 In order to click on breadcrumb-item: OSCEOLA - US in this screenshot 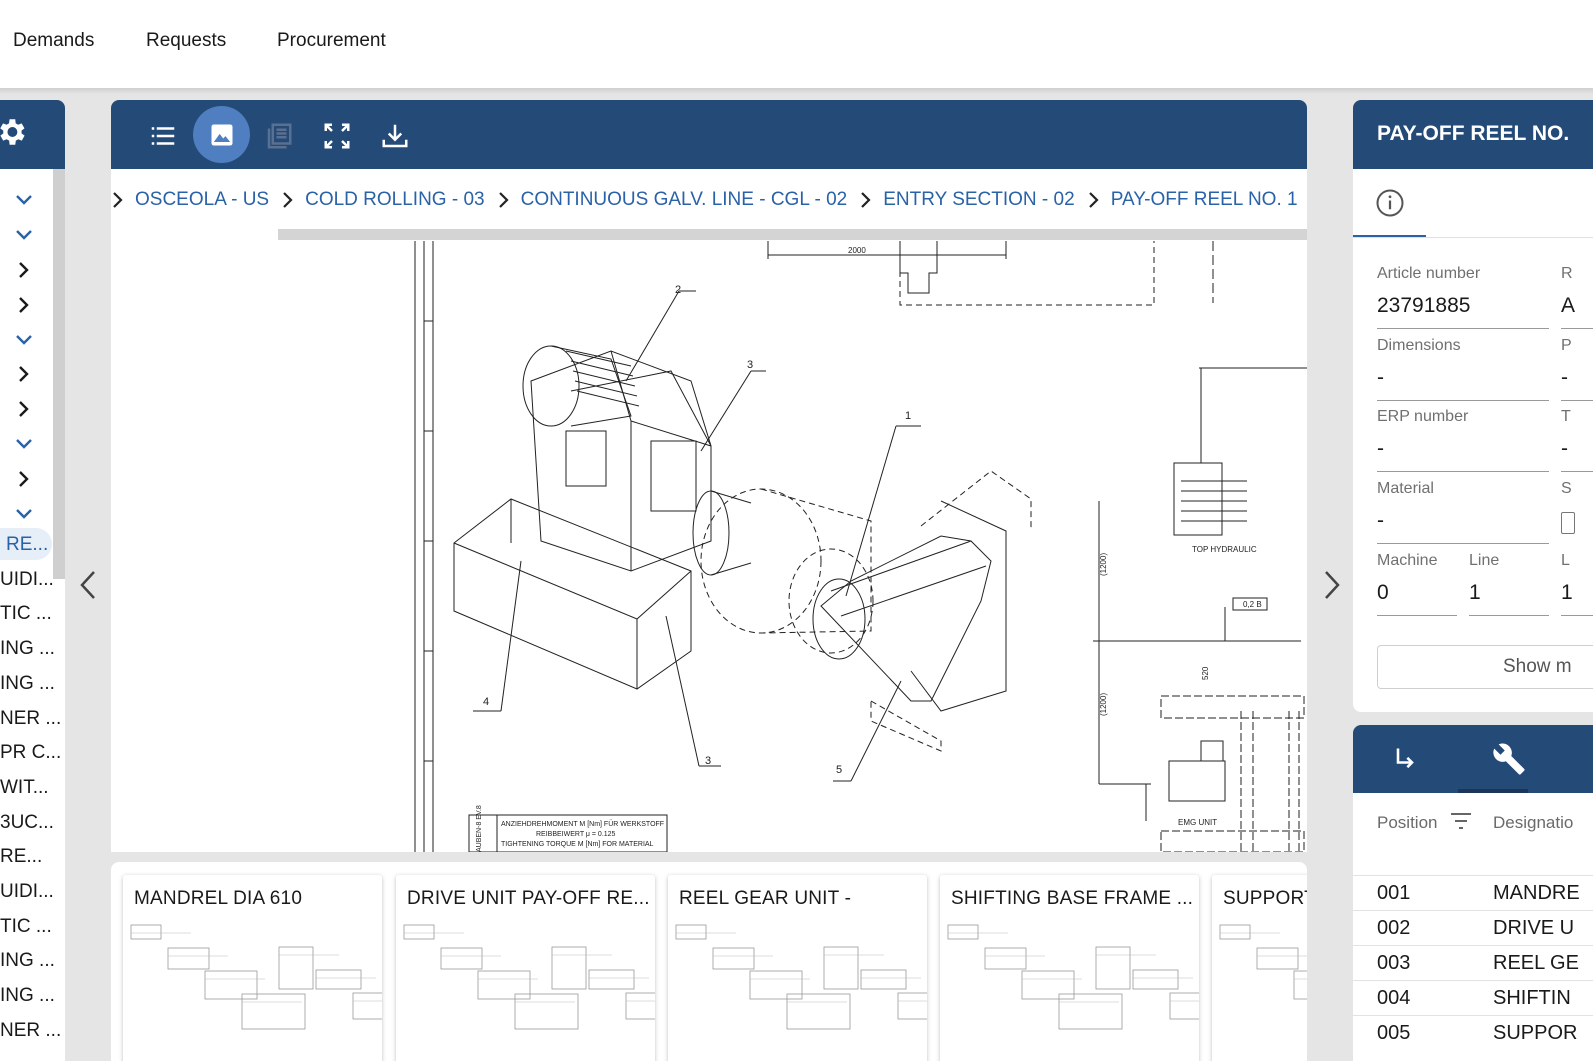, I will do `click(190, 200)`.